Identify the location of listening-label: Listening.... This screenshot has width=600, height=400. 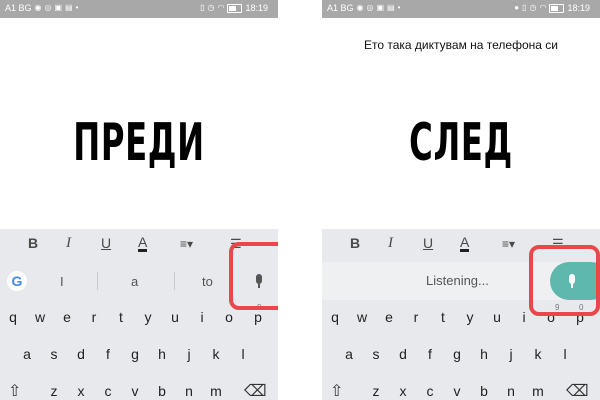
(457, 280).